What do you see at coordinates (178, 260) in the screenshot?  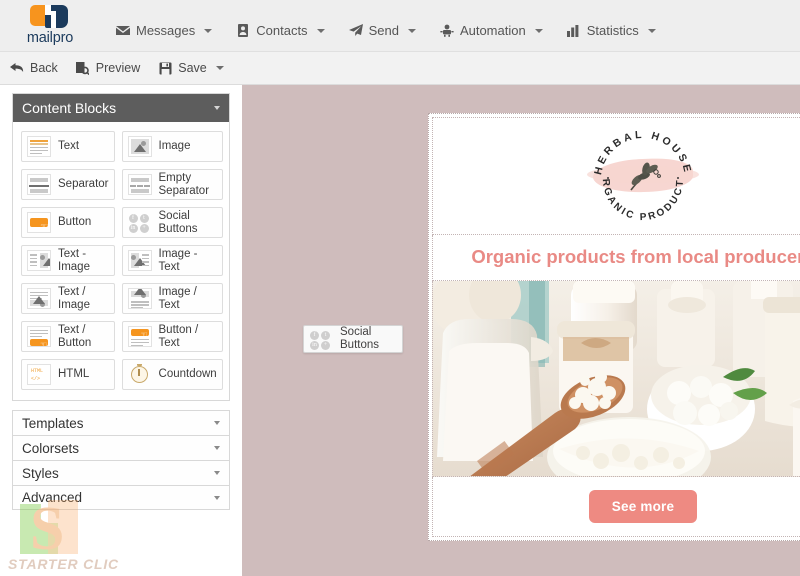 I see `block-image-text-label: Image - Text` at bounding box center [178, 260].